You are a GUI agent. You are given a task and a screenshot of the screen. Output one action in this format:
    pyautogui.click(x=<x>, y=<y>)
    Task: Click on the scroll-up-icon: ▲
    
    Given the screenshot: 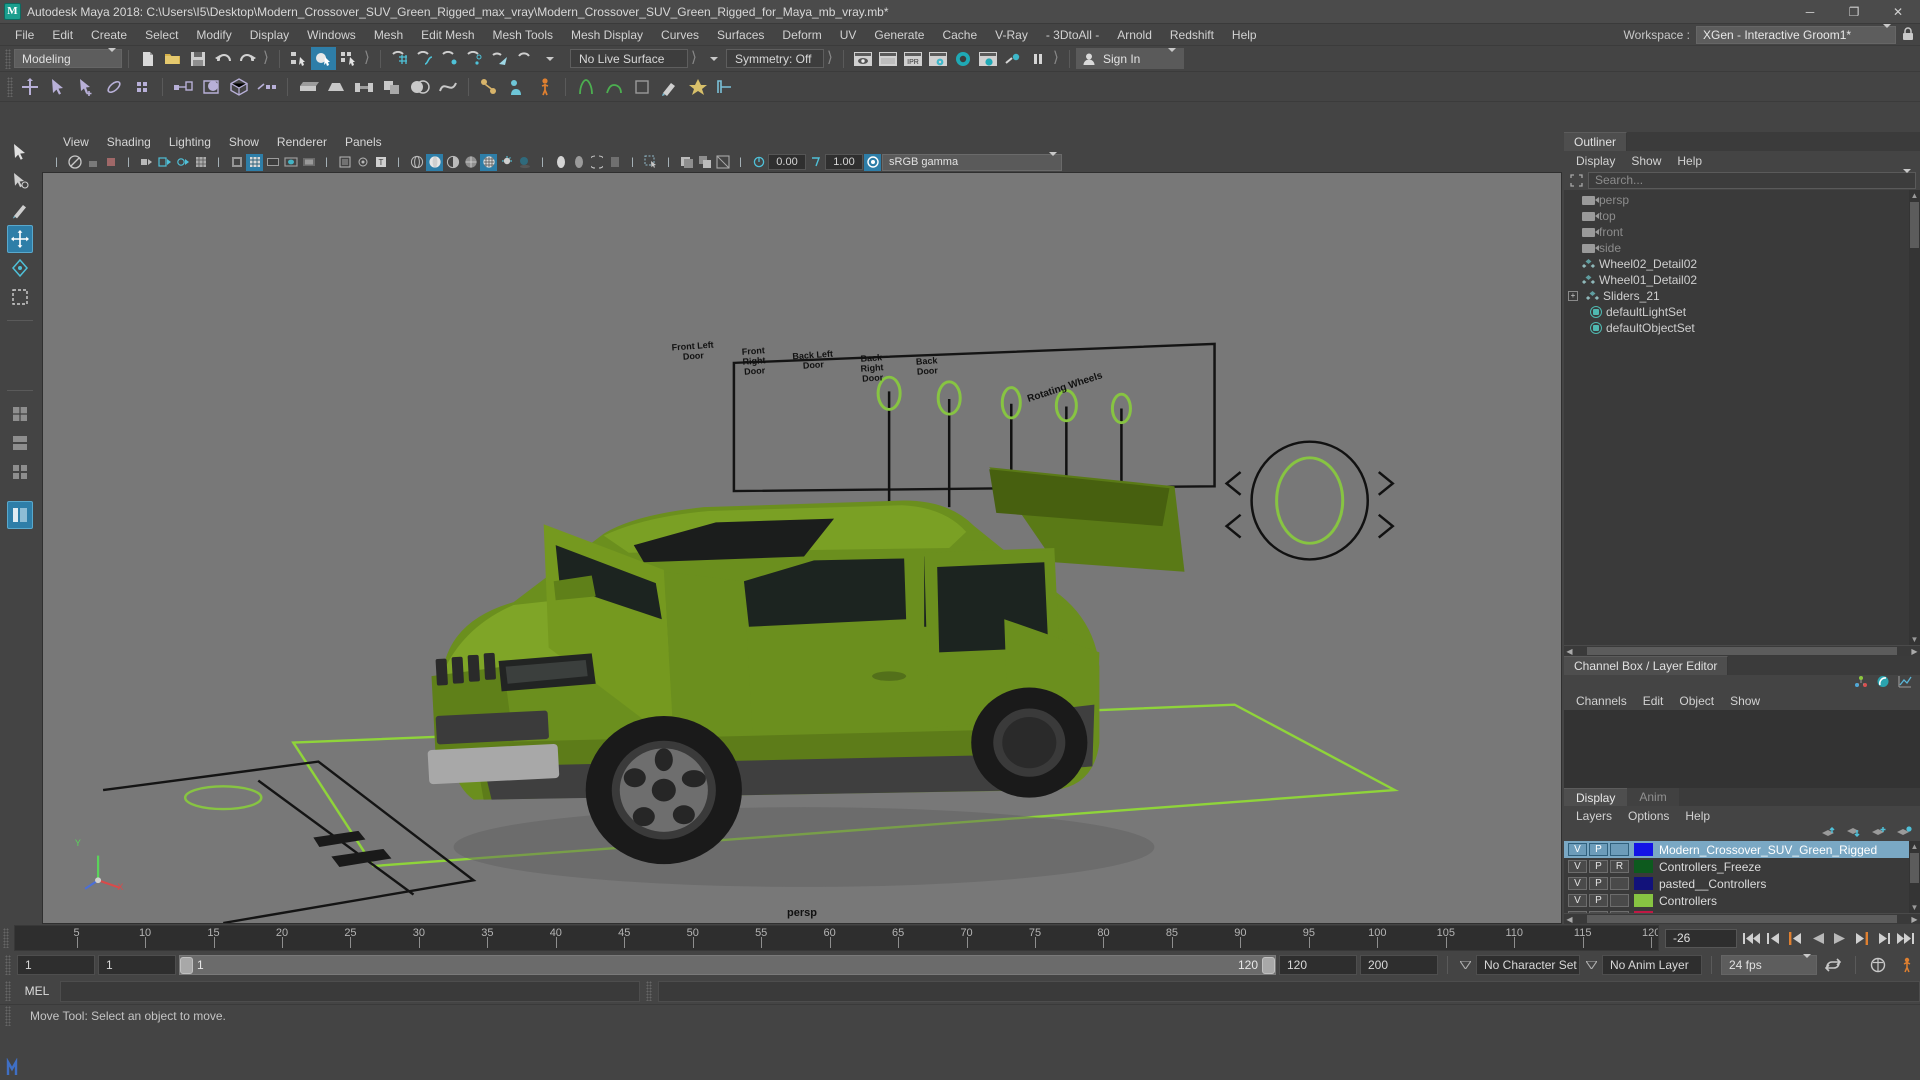 What is the action you would take?
    pyautogui.click(x=1914, y=195)
    